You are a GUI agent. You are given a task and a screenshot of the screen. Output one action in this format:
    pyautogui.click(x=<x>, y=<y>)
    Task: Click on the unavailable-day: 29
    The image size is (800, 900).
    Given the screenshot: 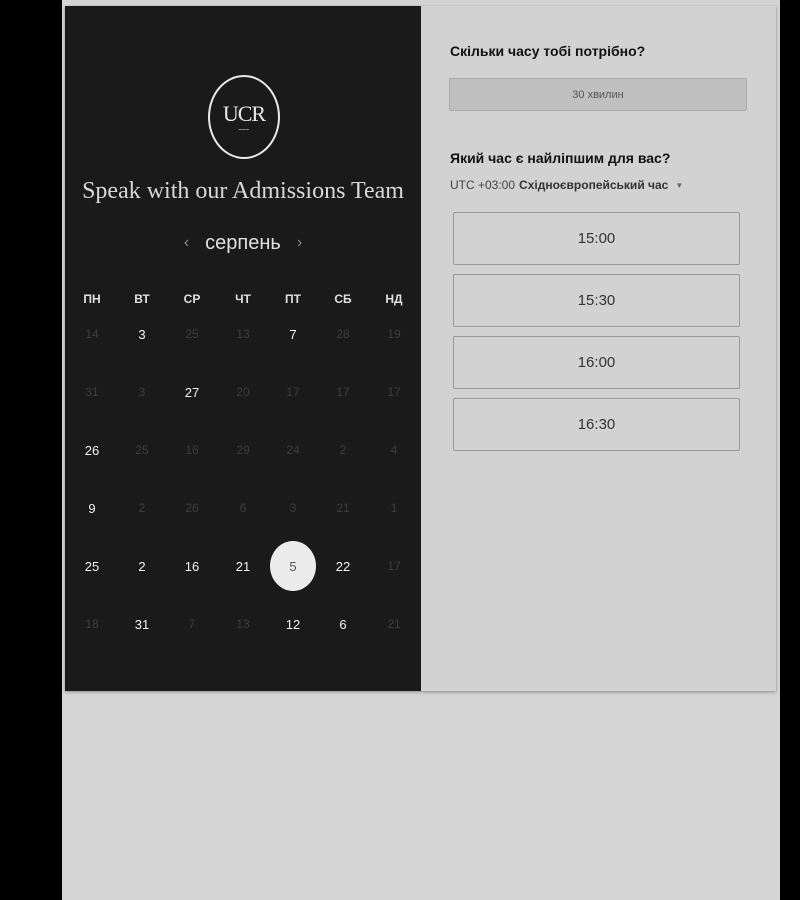 What is the action you would take?
    pyautogui.click(x=243, y=450)
    